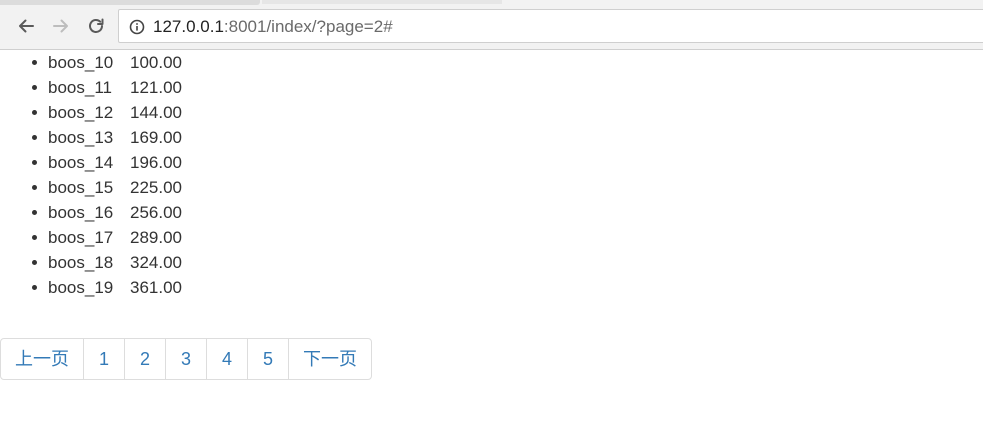 This screenshot has width=983, height=445. Describe the element at coordinates (81, 287) in the screenshot. I see `item-name: boos_19` at that location.